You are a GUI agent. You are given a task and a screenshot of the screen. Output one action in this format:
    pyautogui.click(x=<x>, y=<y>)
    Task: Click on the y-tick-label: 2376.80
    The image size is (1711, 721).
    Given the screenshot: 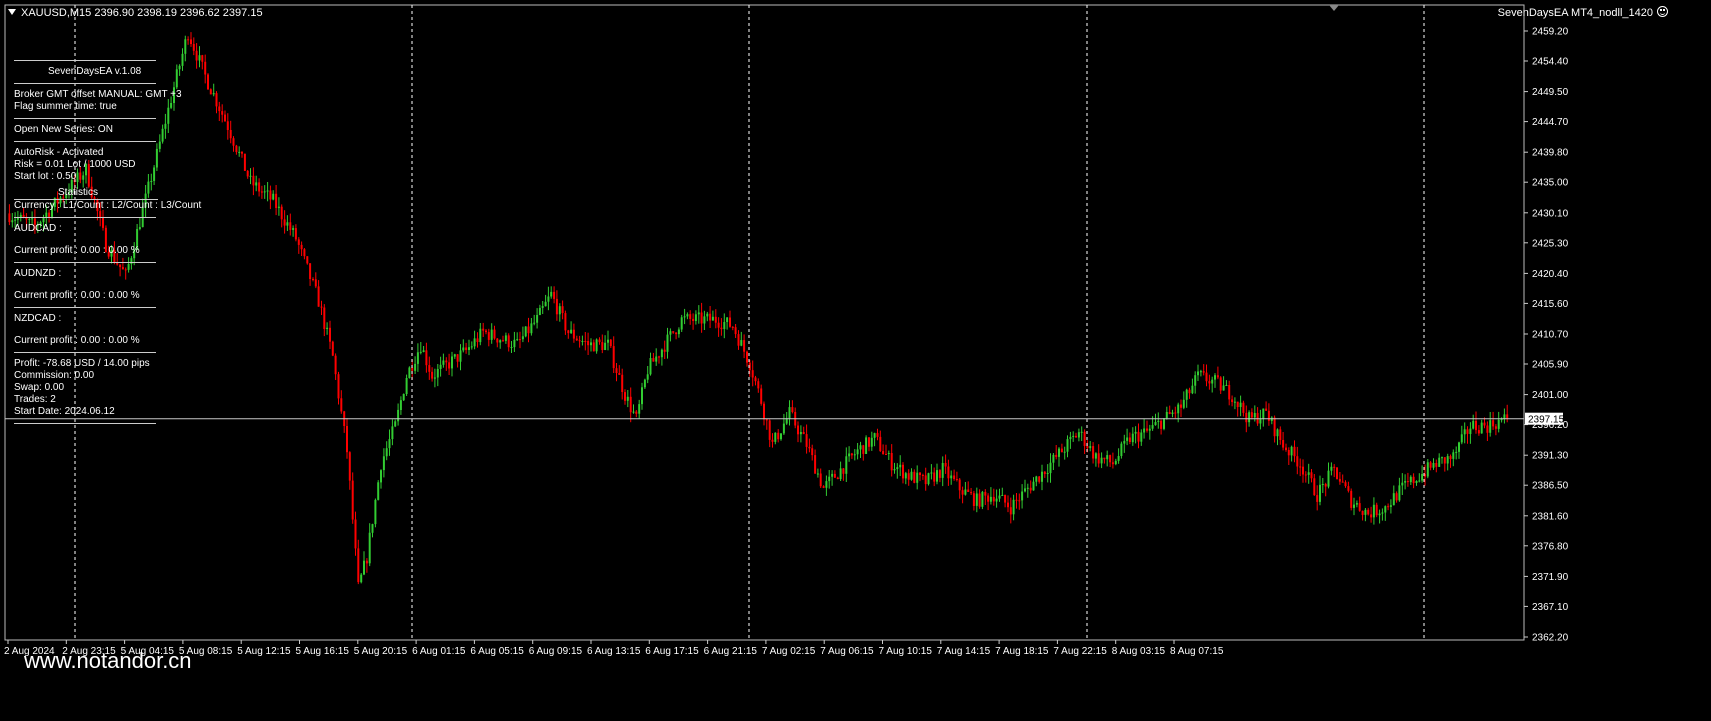 What is the action you would take?
    pyautogui.click(x=1550, y=546)
    